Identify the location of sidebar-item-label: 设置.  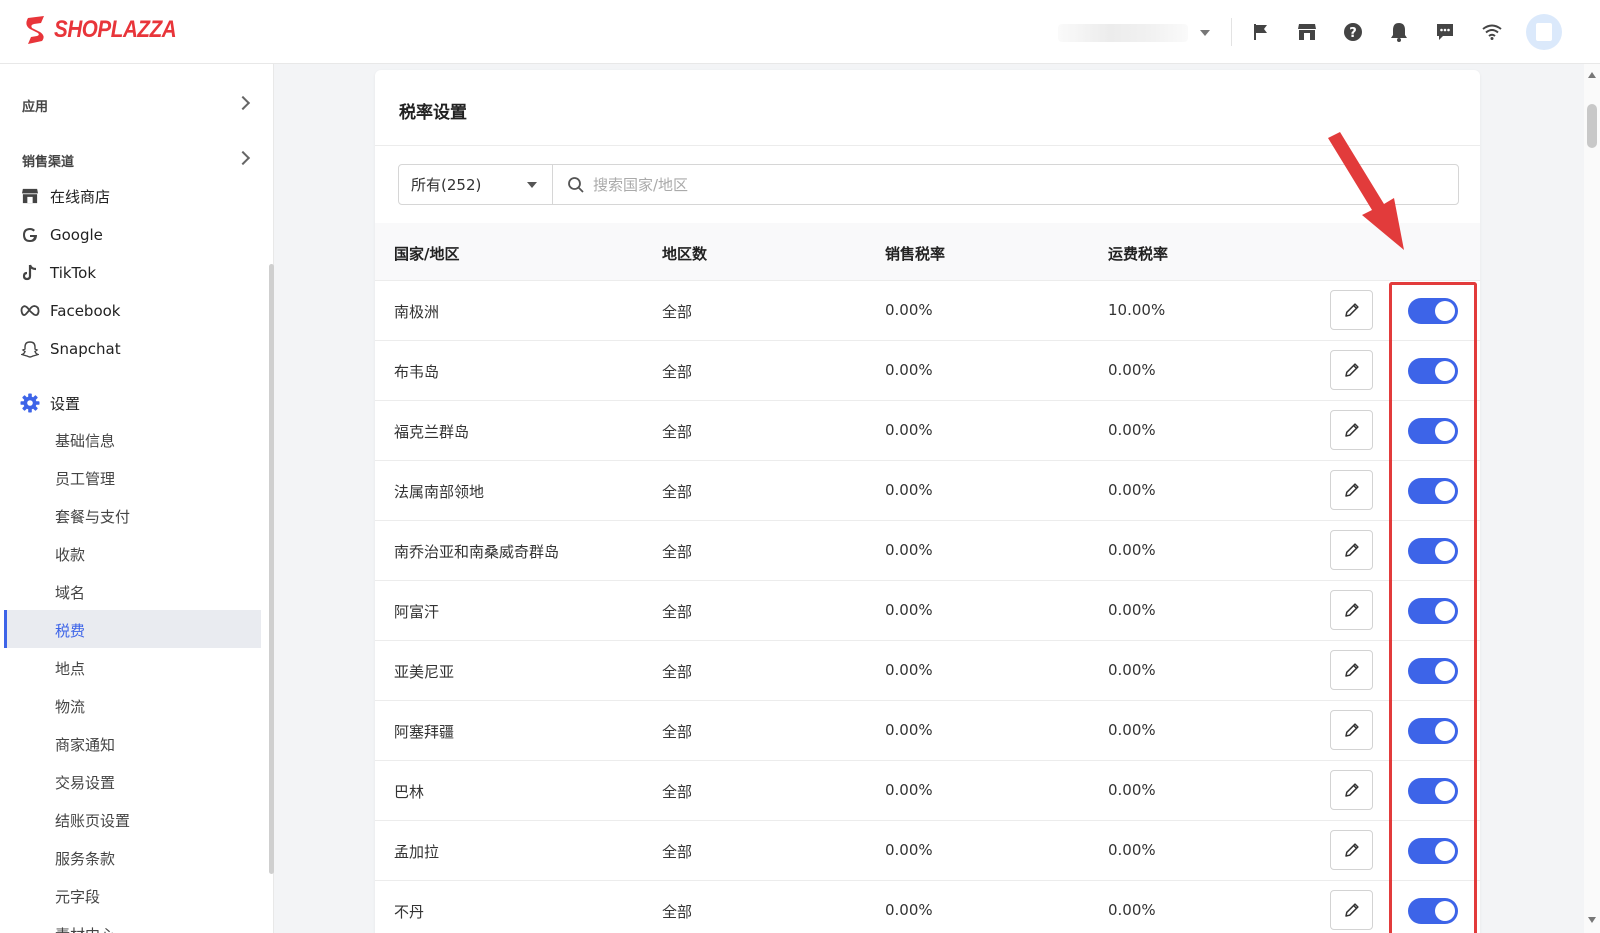
(65, 403).